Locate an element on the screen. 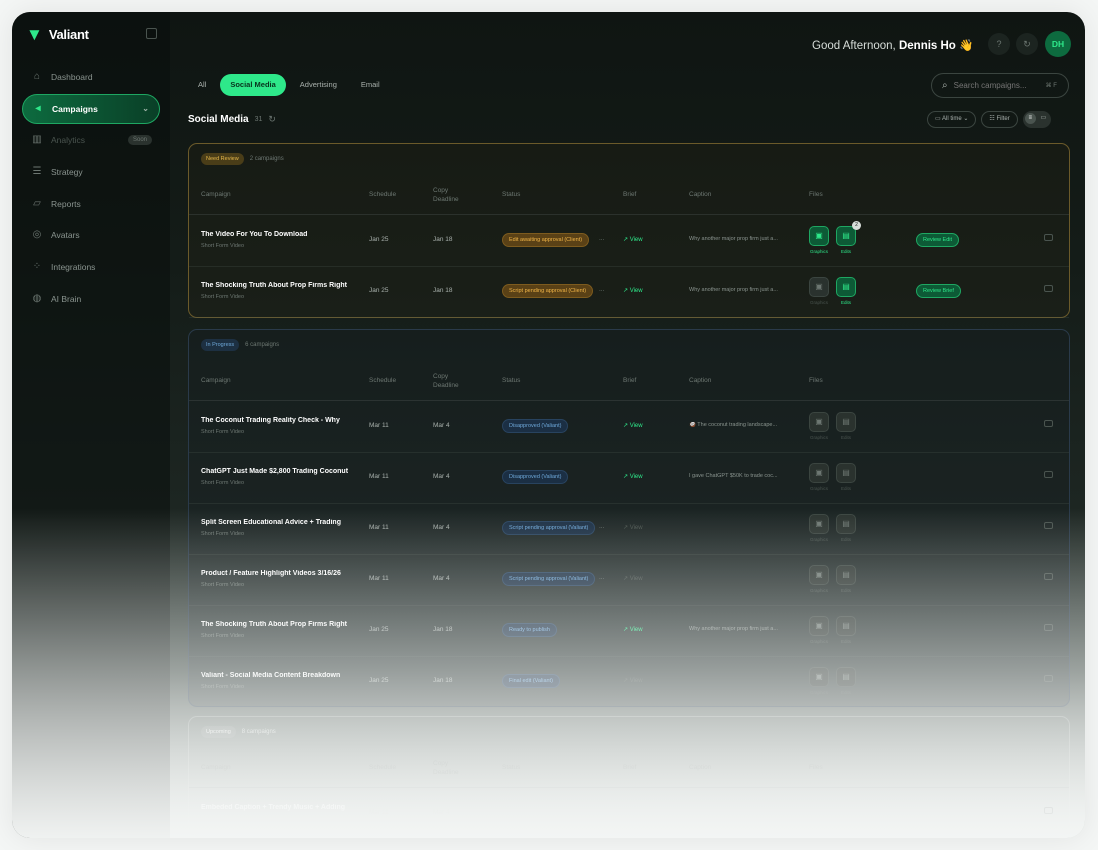 The width and height of the screenshot is (1098, 850). tab-email: Email is located at coordinates (370, 85).